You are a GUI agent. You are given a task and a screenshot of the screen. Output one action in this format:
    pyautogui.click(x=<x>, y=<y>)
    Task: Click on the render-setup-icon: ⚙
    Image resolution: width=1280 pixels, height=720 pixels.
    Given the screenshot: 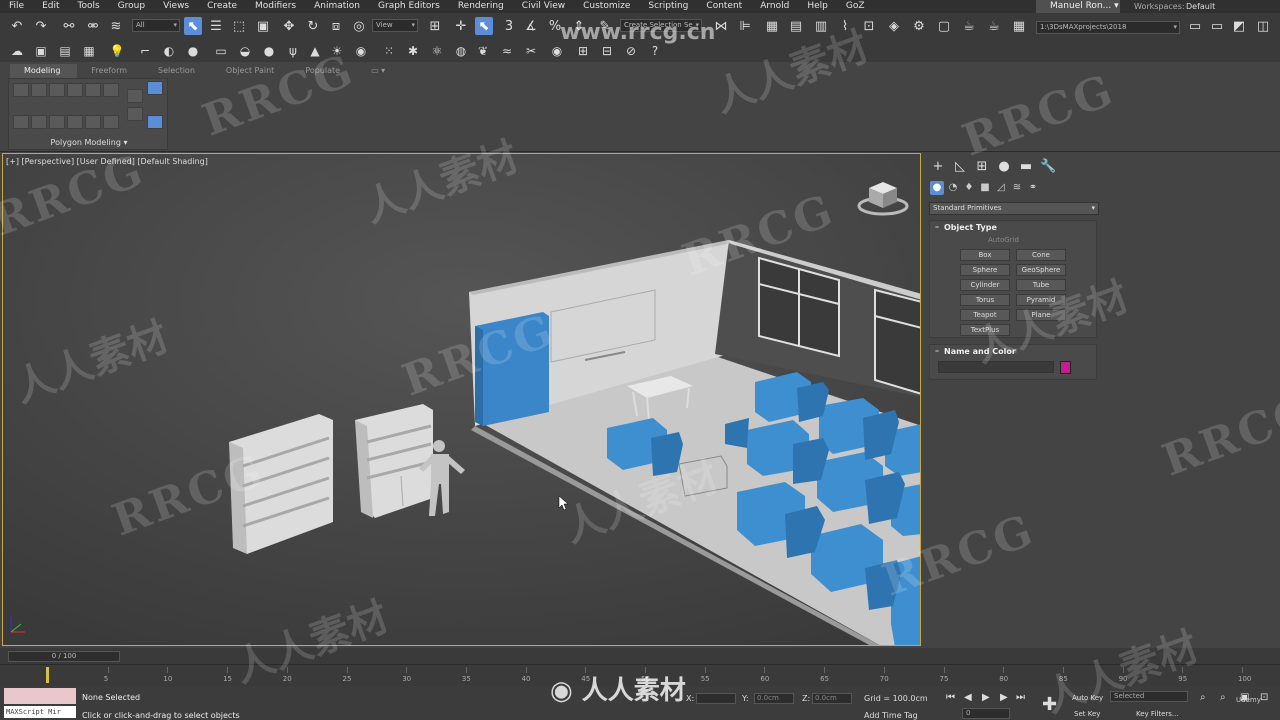 What is the action you would take?
    pyautogui.click(x=919, y=26)
    